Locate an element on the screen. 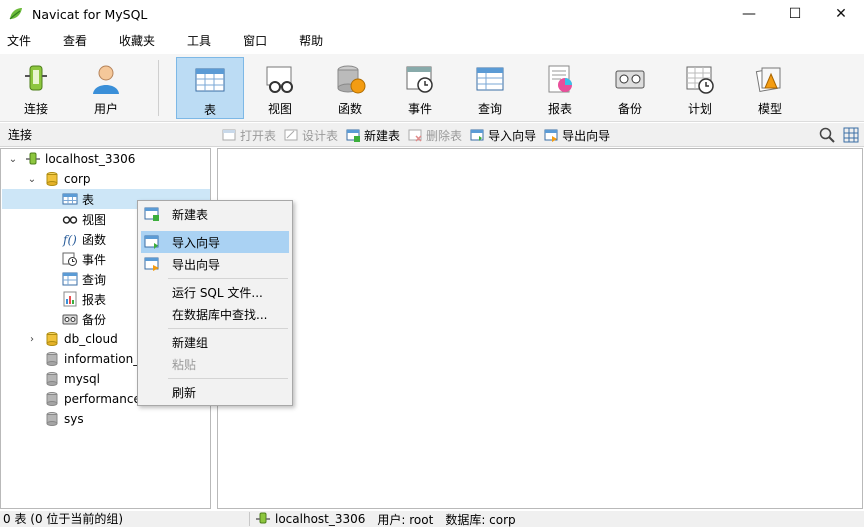 The image size is (864, 527). toolbar-table-button: 表 is located at coordinates (210, 88).